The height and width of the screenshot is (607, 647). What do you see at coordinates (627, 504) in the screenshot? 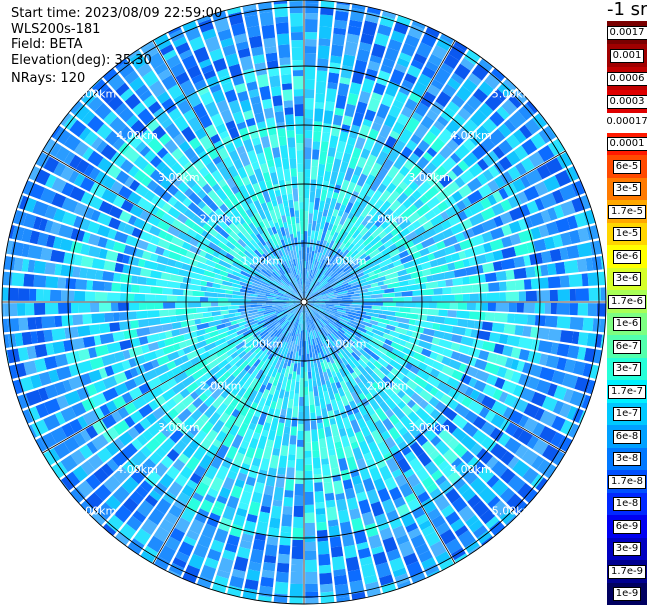
I see `colorbar-tick-label: 1e-8` at bounding box center [627, 504].